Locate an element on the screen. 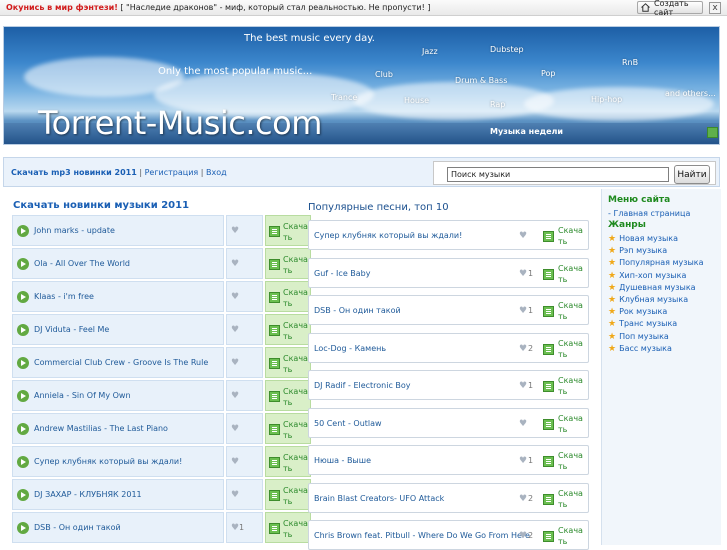 This screenshot has width=727, height=550. track-title: DJ Viduta - Feel Me is located at coordinates (71, 329).